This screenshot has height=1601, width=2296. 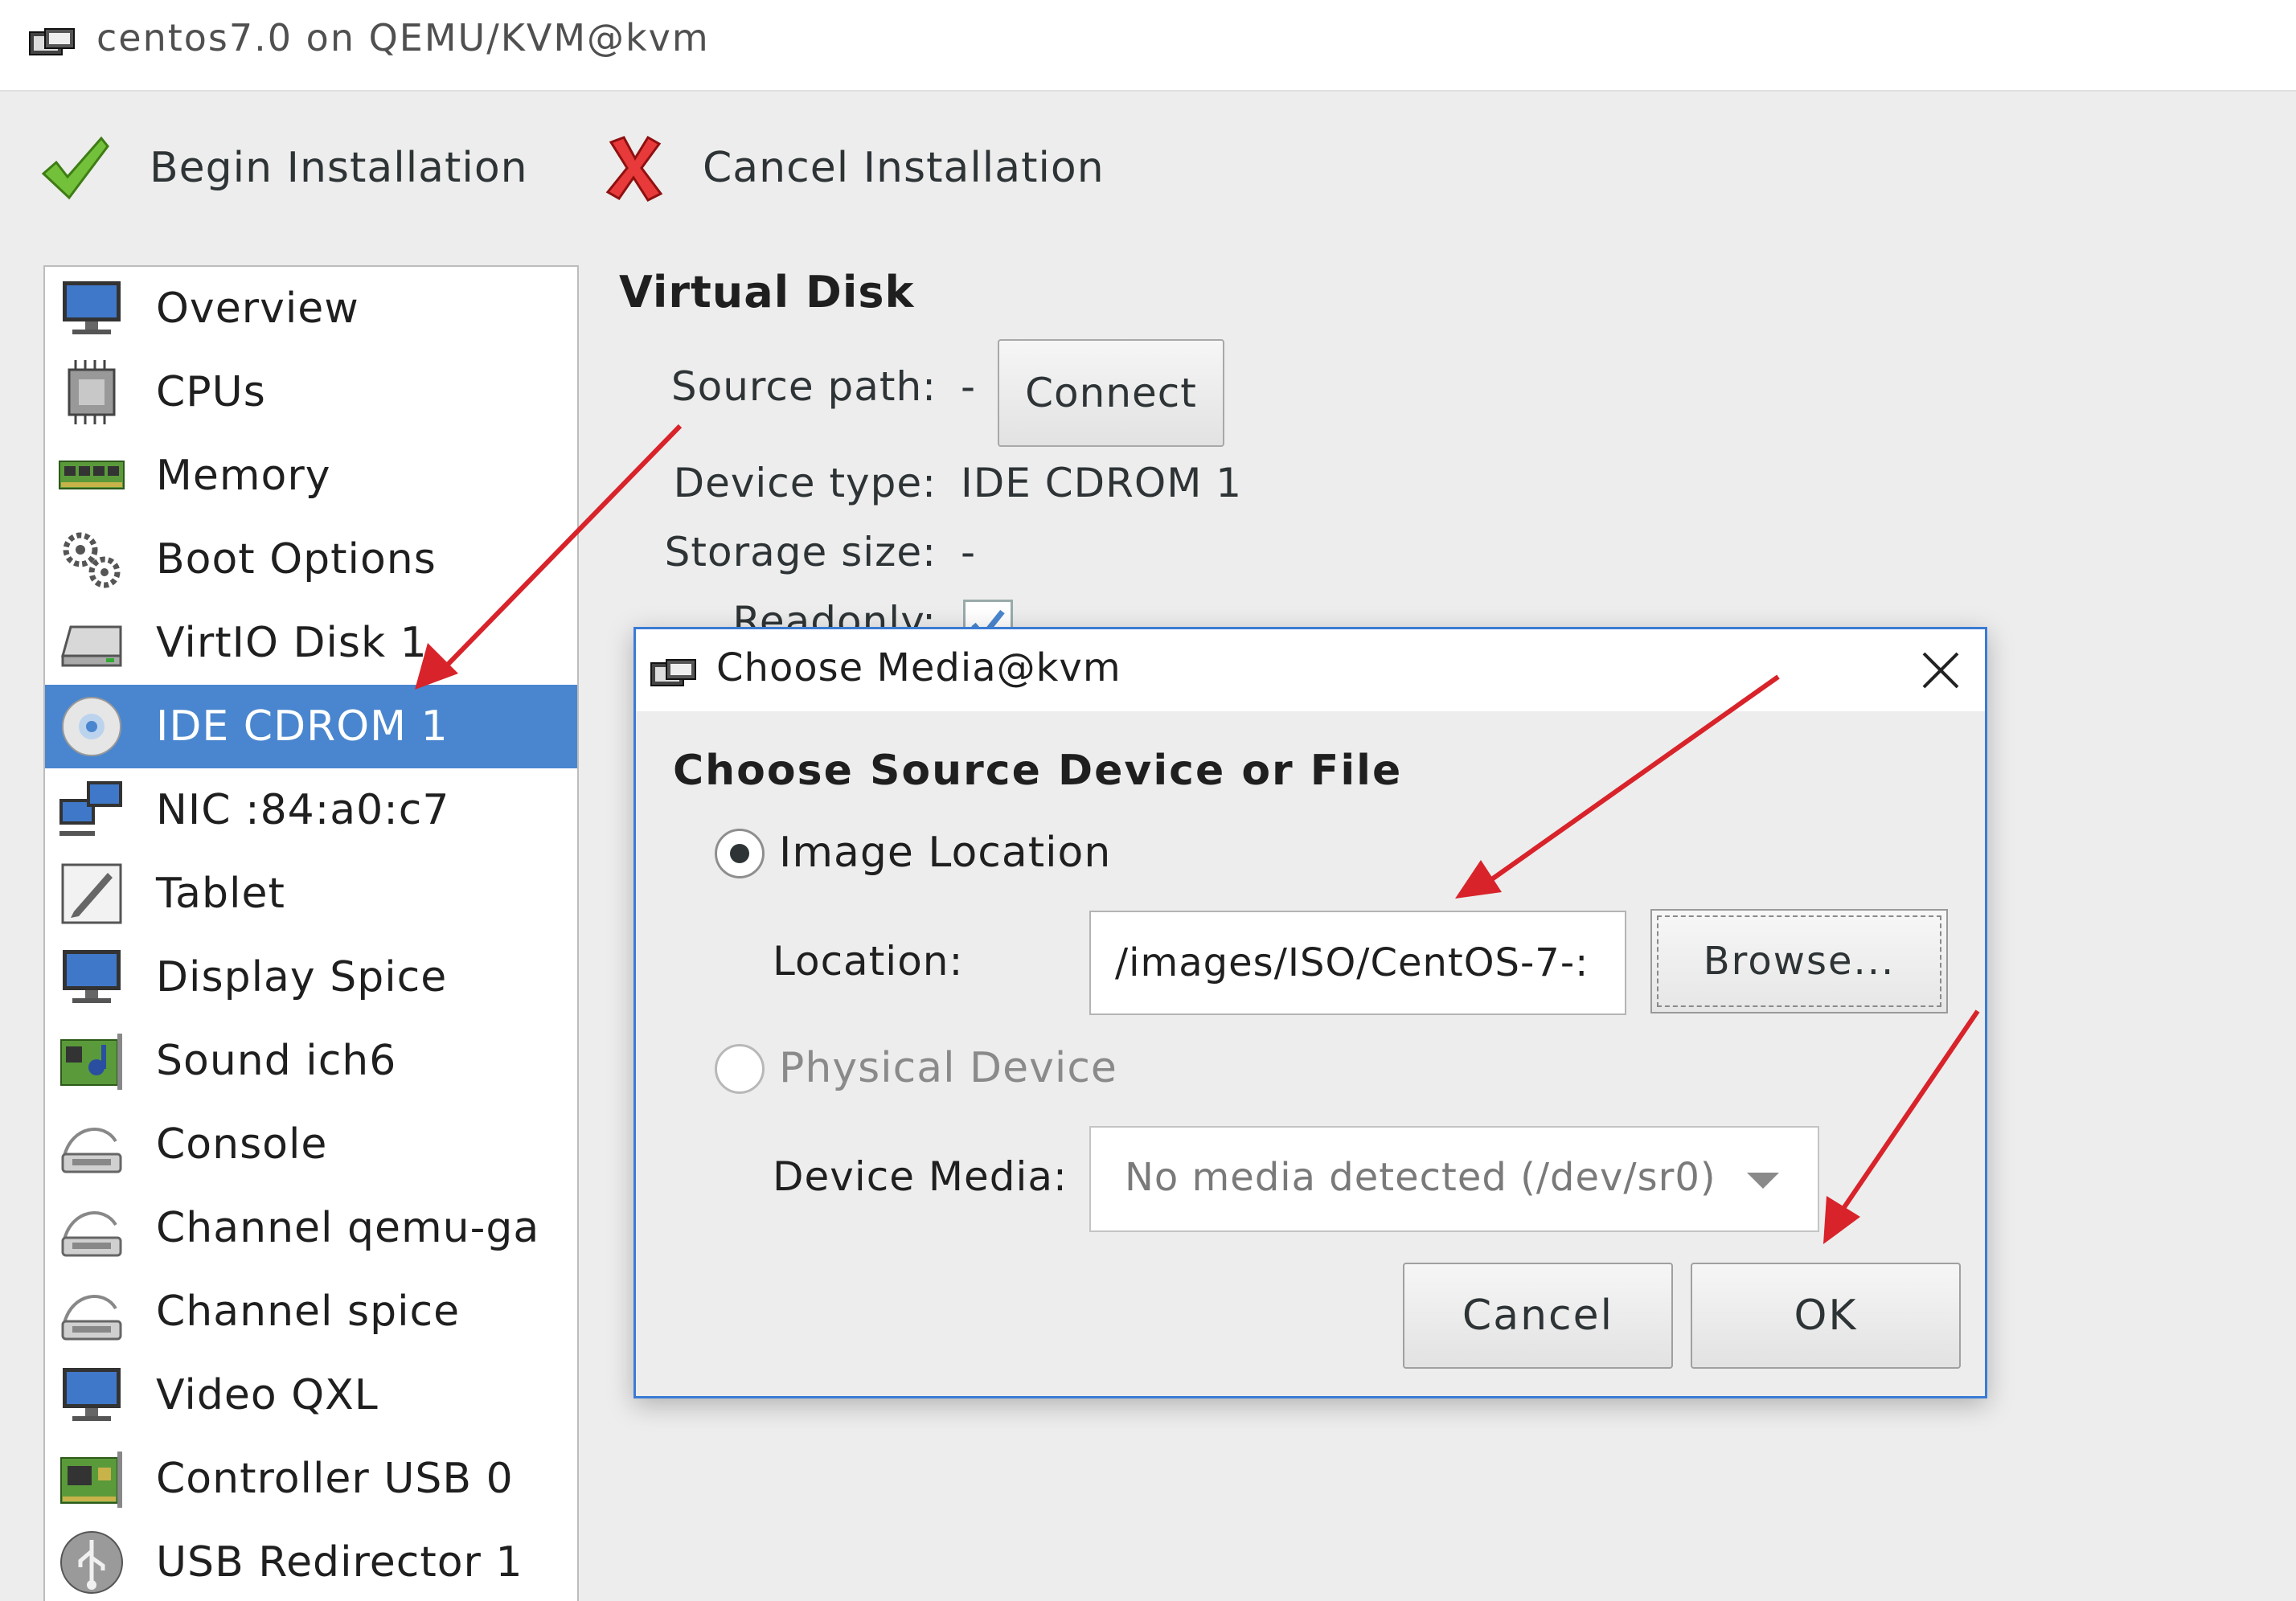 What do you see at coordinates (1763, 1181) in the screenshot?
I see `chevron-down-icon` at bounding box center [1763, 1181].